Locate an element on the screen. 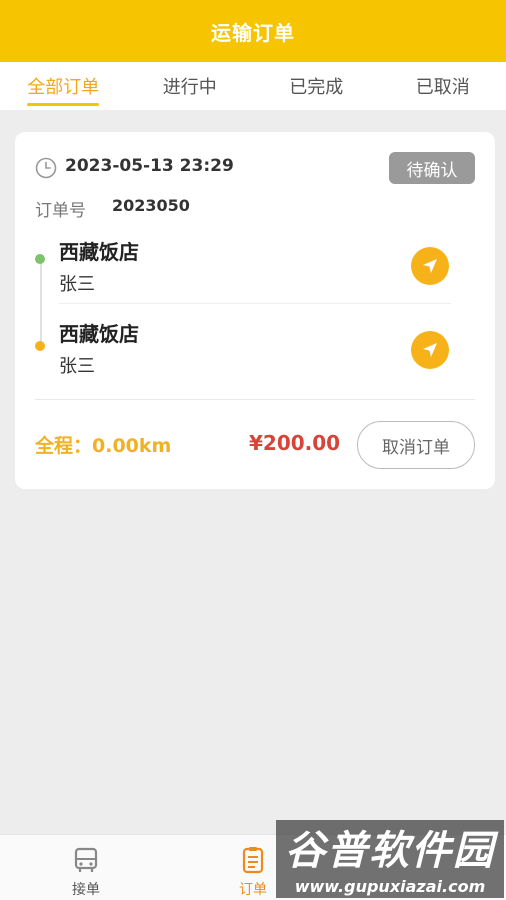  dropoff-navigate-button is located at coordinates (430, 350).